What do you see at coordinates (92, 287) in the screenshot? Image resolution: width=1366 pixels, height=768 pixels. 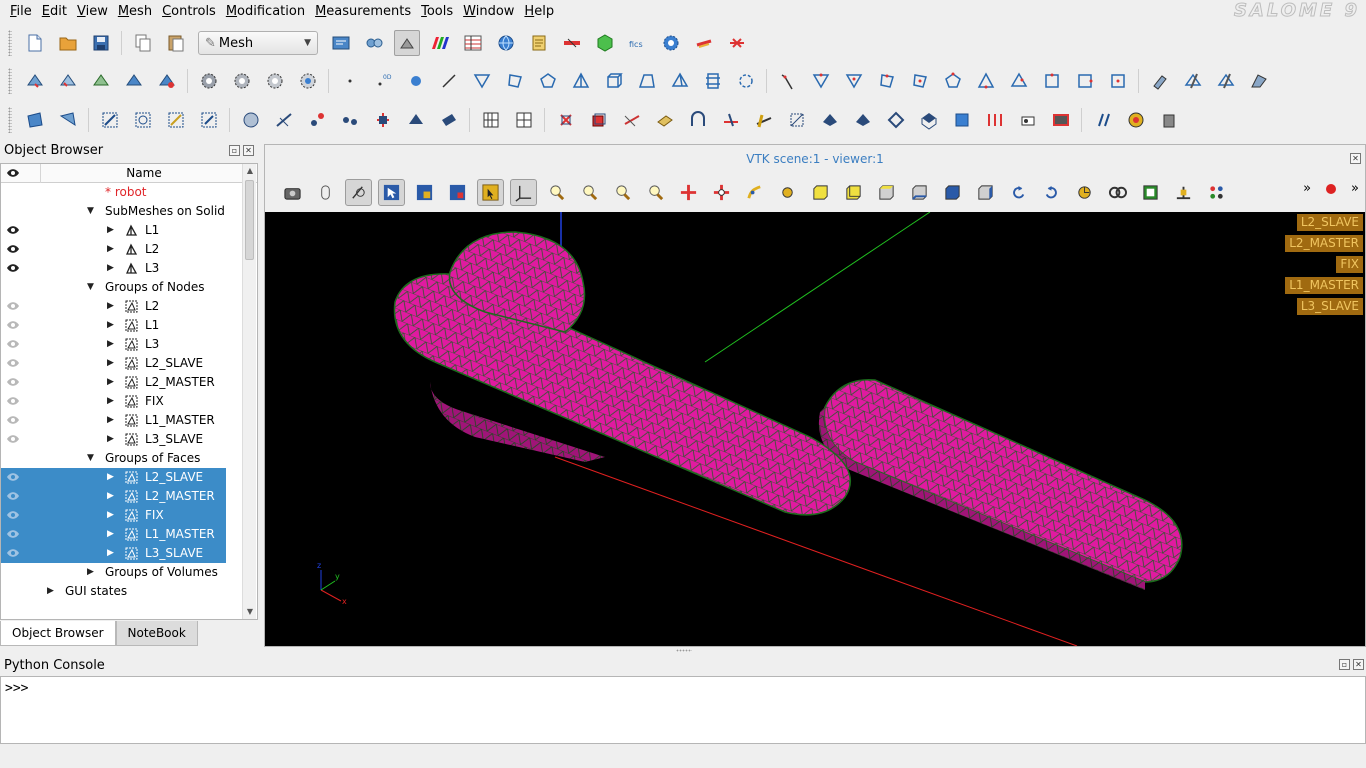 I see `chevron-down-icon: ▼` at bounding box center [92, 287].